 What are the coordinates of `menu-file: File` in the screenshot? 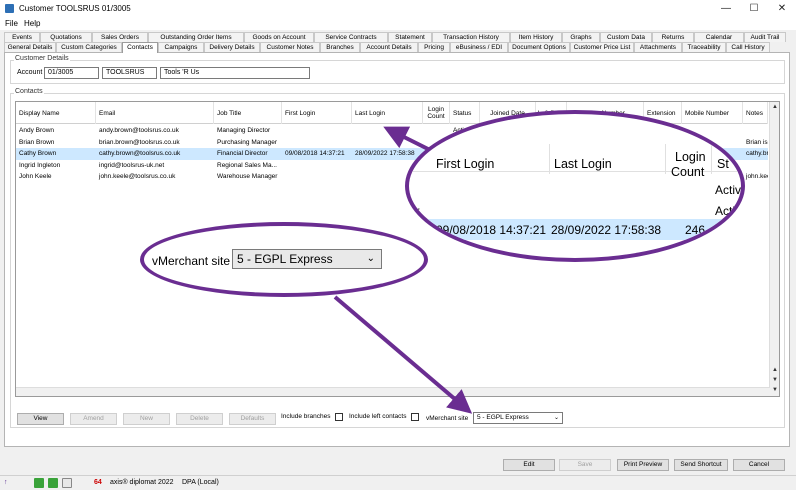 It's located at (11, 23).